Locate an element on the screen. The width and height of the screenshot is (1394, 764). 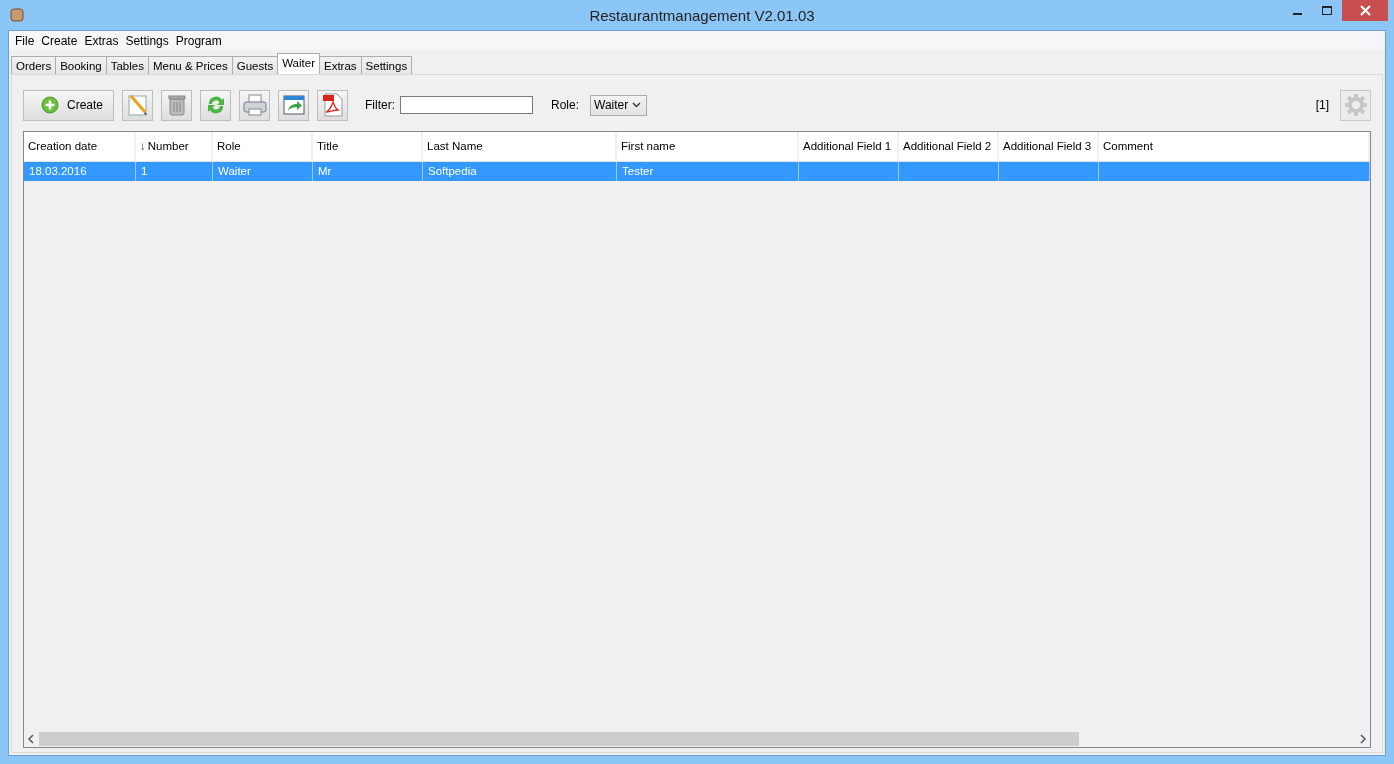
role-dropdown: Waiter is located at coordinates (618, 105).